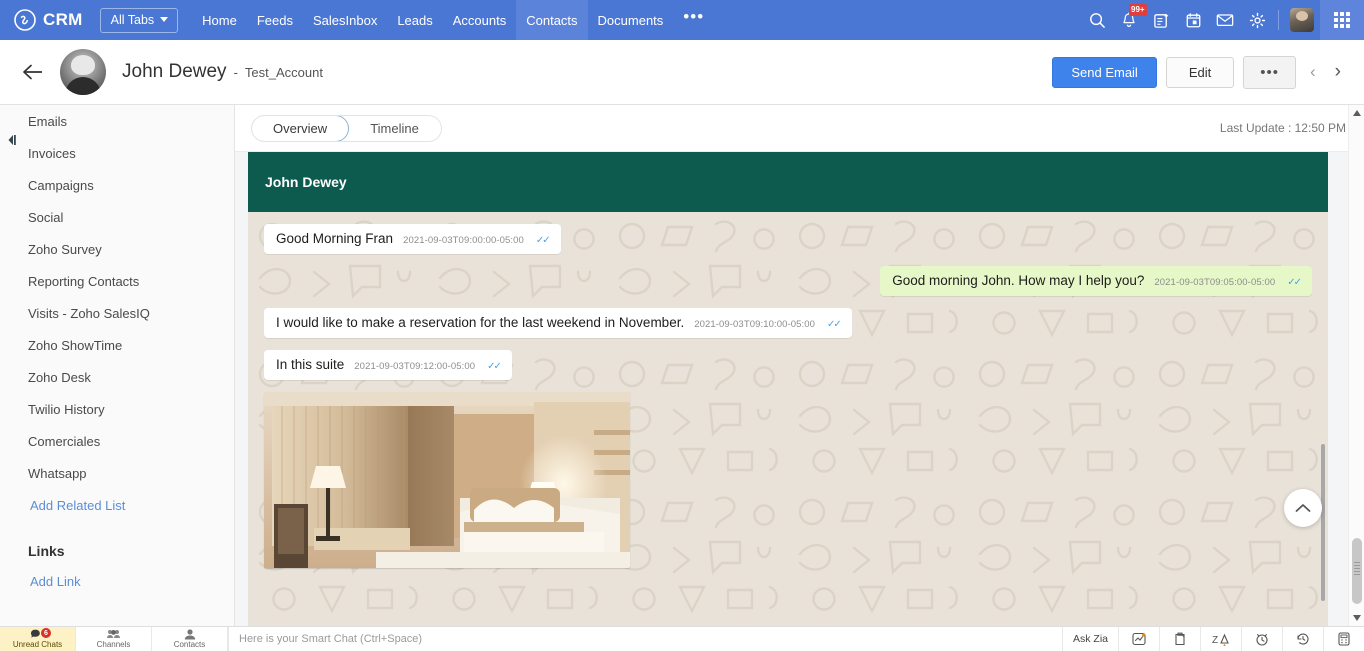 The image size is (1364, 651). Describe the element at coordinates (284, 72) in the screenshot. I see `account-name: Test_Account` at that location.